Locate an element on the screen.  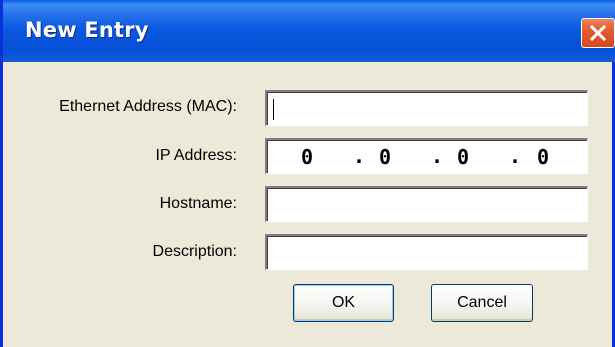
ip-octet-2: 0 is located at coordinates (385, 157).